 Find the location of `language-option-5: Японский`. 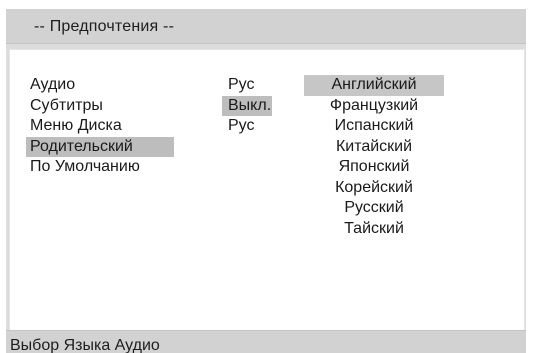

language-option-5: Японский is located at coordinates (374, 167).